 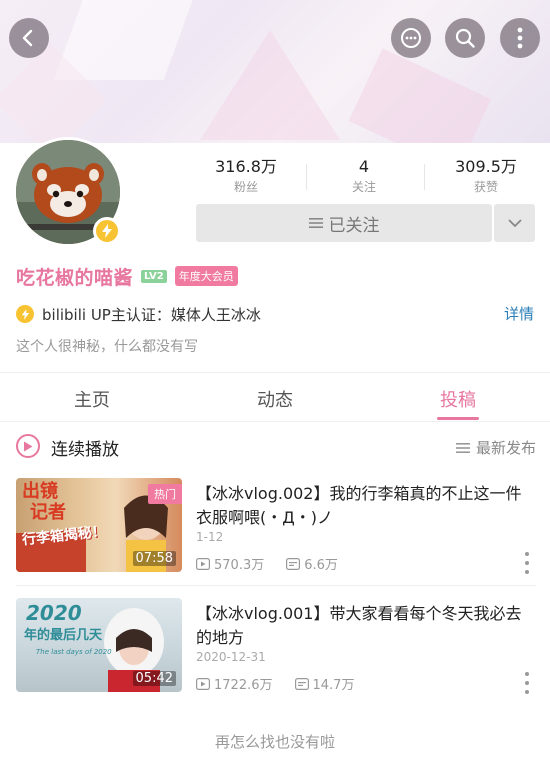 I want to click on fans-stat: 316.8万 粉丝, so click(x=246, y=176).